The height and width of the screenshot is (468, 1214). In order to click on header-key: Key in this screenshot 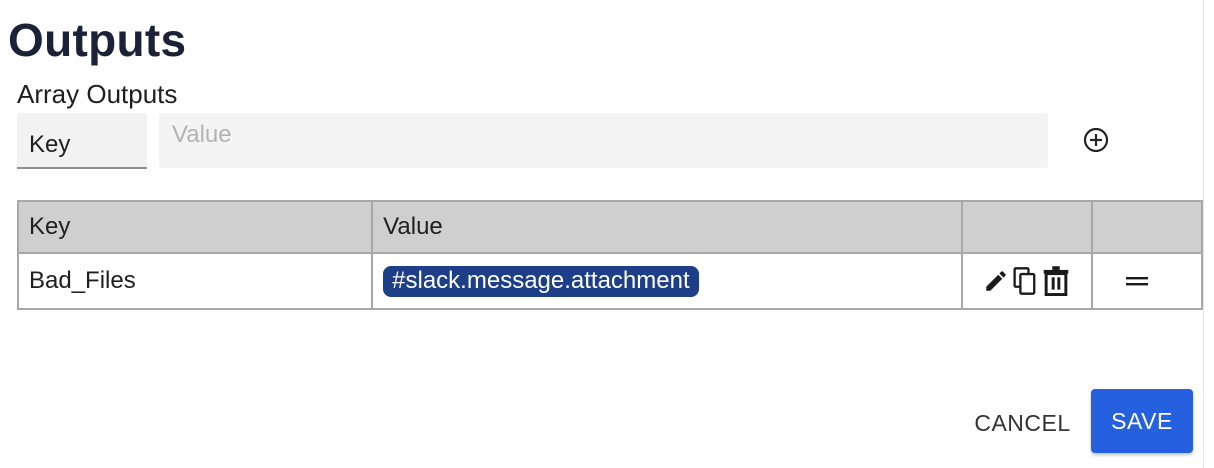, I will do `click(195, 227)`.